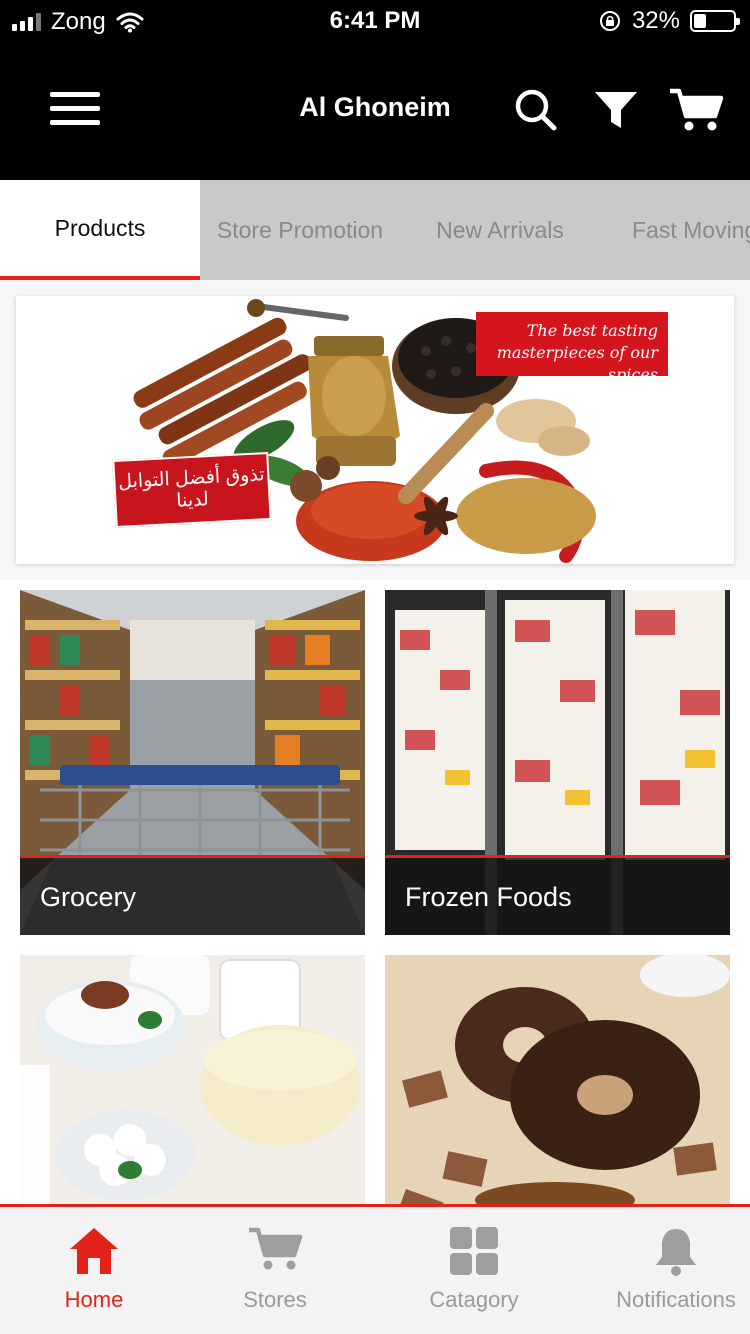  What do you see at coordinates (192, 762) in the screenshot?
I see `category-card-grocery: Grocery` at bounding box center [192, 762].